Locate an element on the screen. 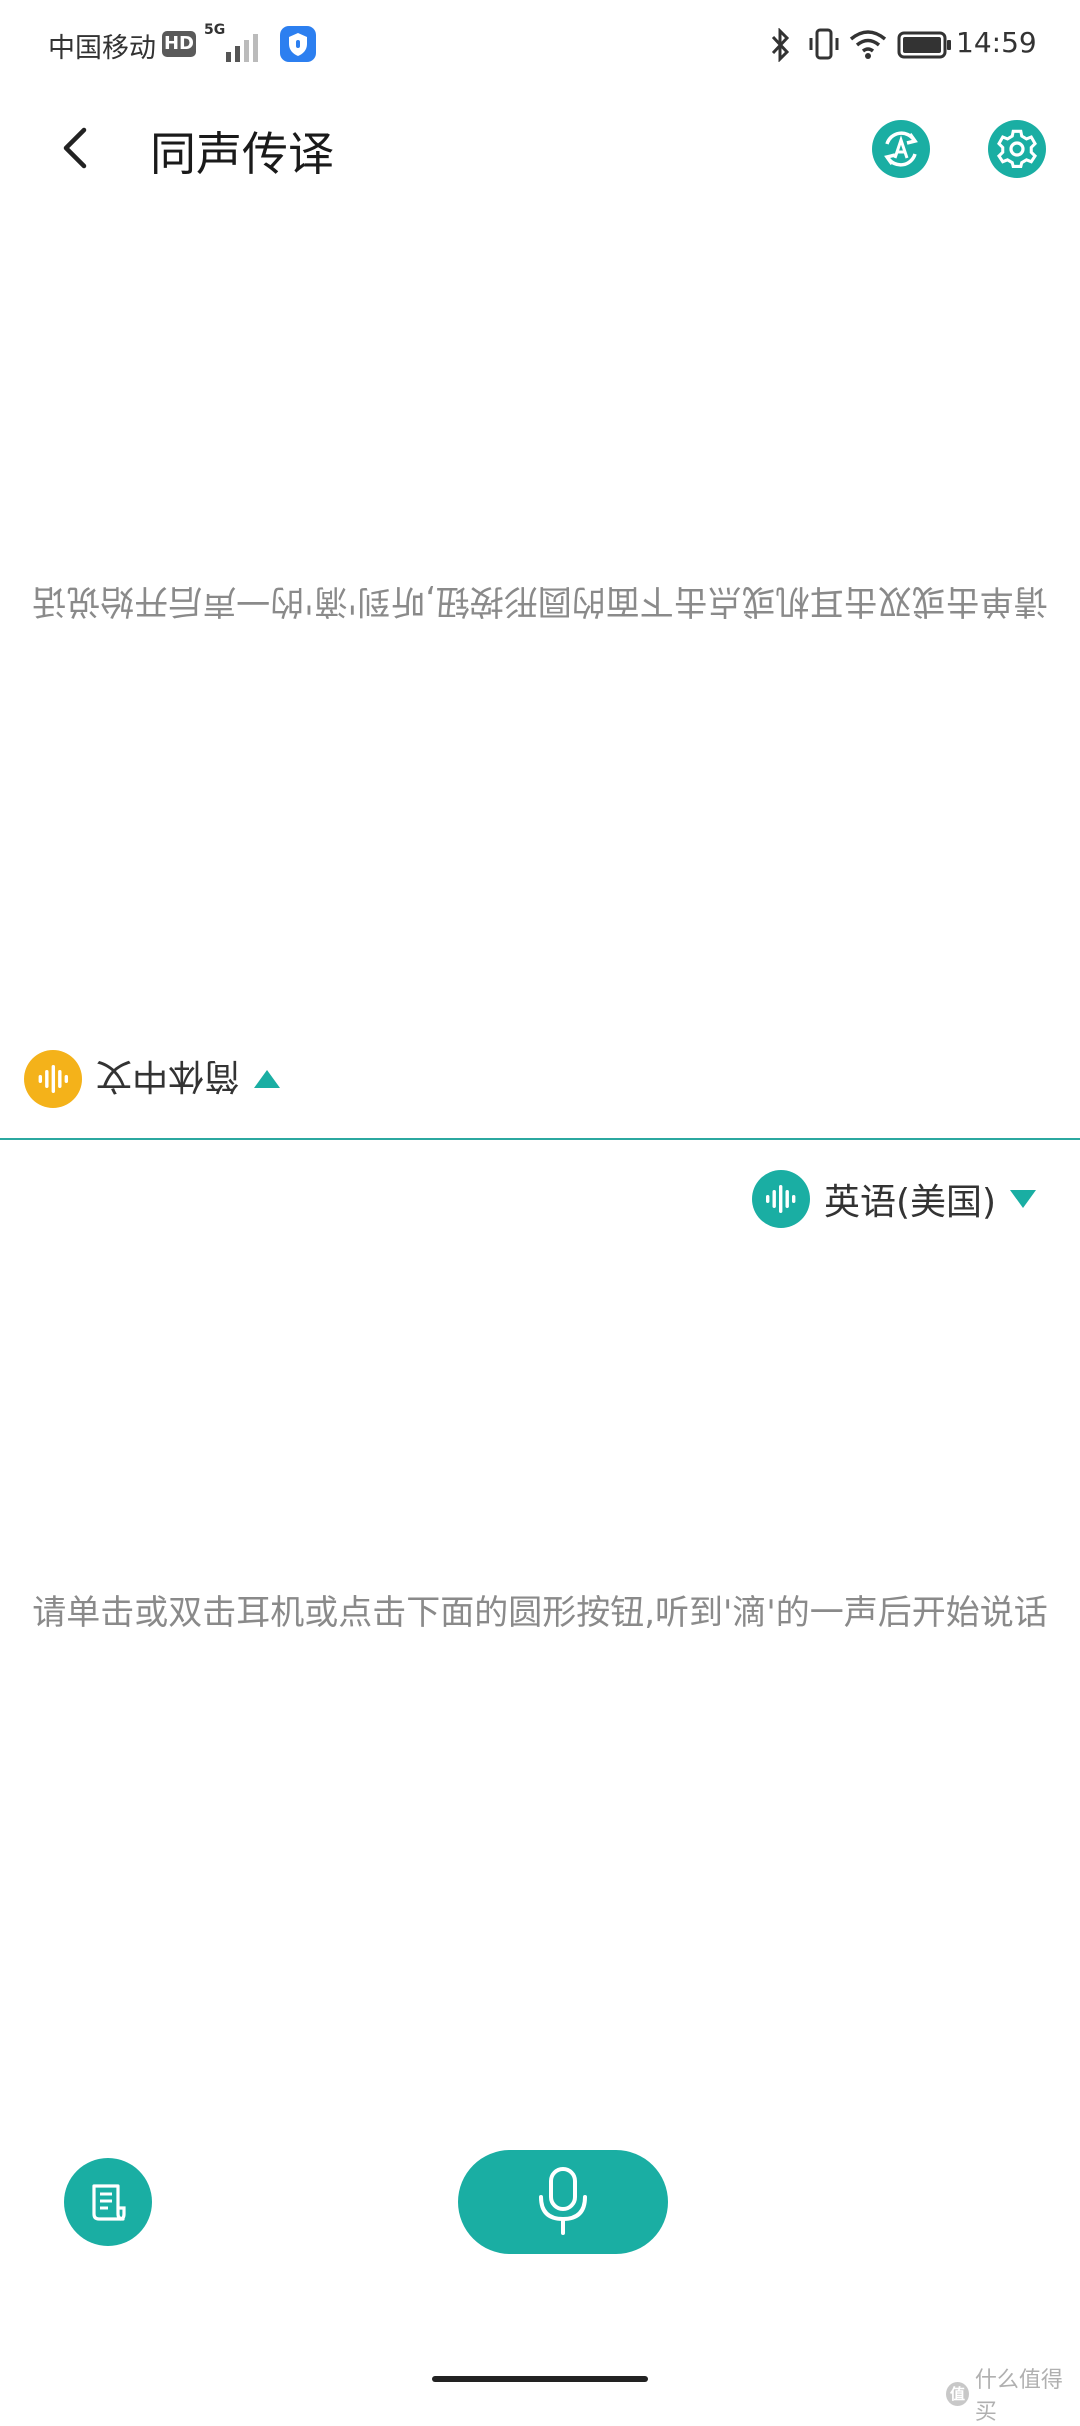  carrier-label: 中国移动 is located at coordinates (102, 48).